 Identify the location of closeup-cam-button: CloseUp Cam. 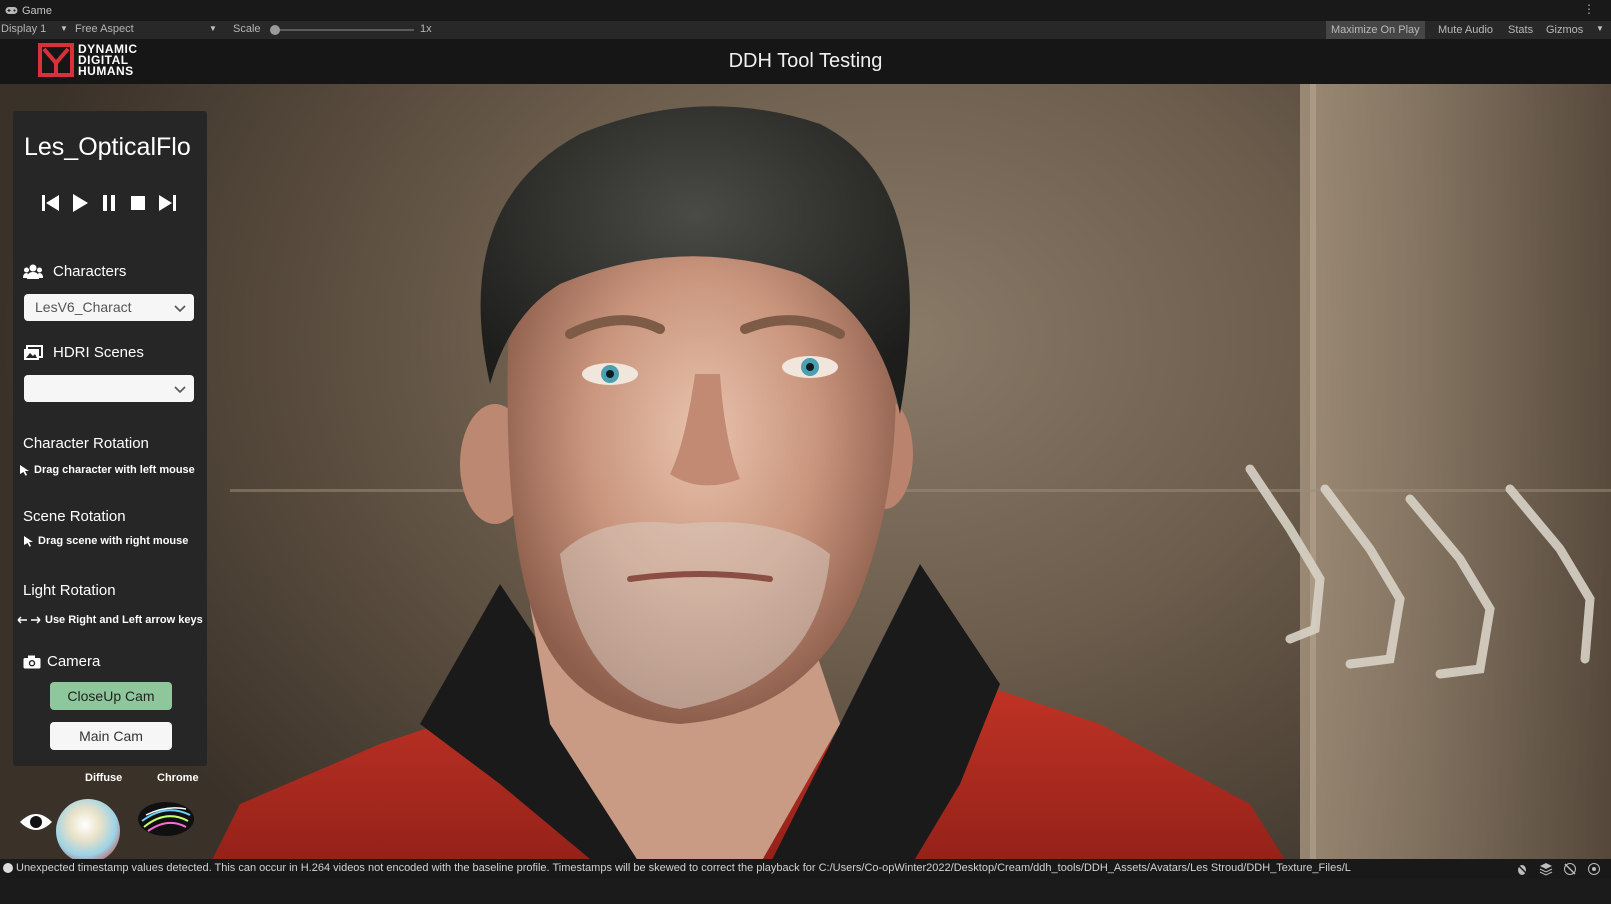
(111, 696).